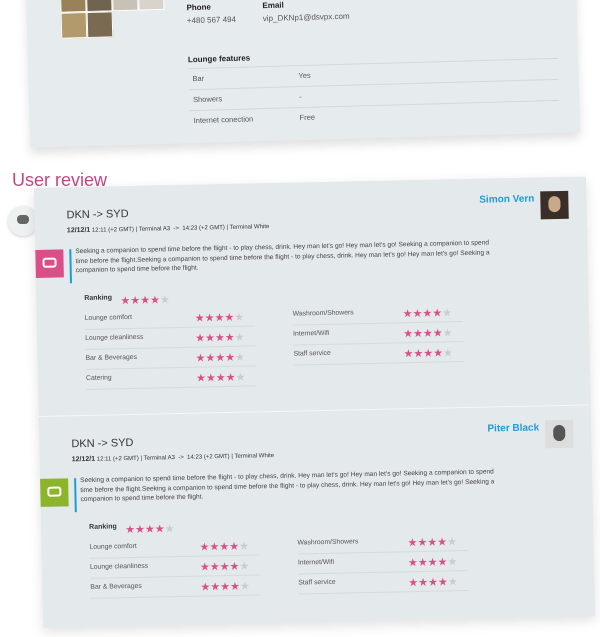 This screenshot has width=600, height=637. What do you see at coordinates (307, 117) in the screenshot?
I see `feature-value: Free` at bounding box center [307, 117].